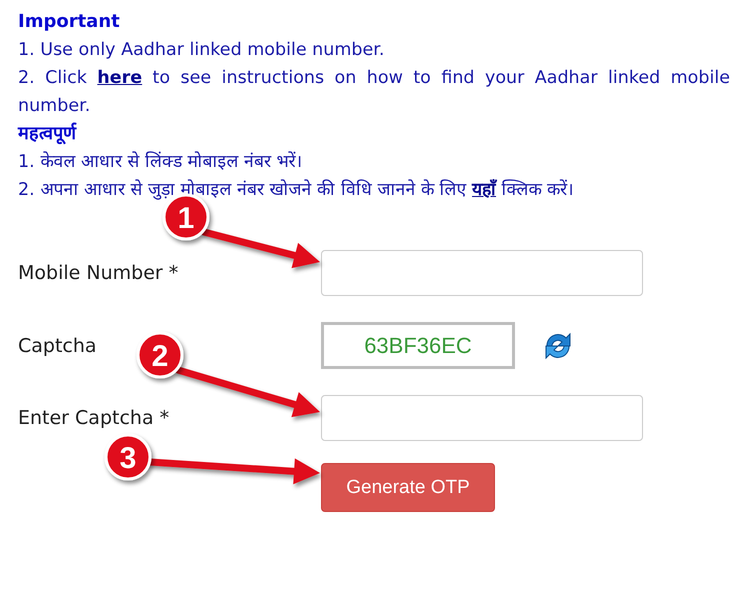 The height and width of the screenshot is (597, 736). What do you see at coordinates (48, 134) in the screenshot?
I see `notice-heading: महत्वपूर्ण` at bounding box center [48, 134].